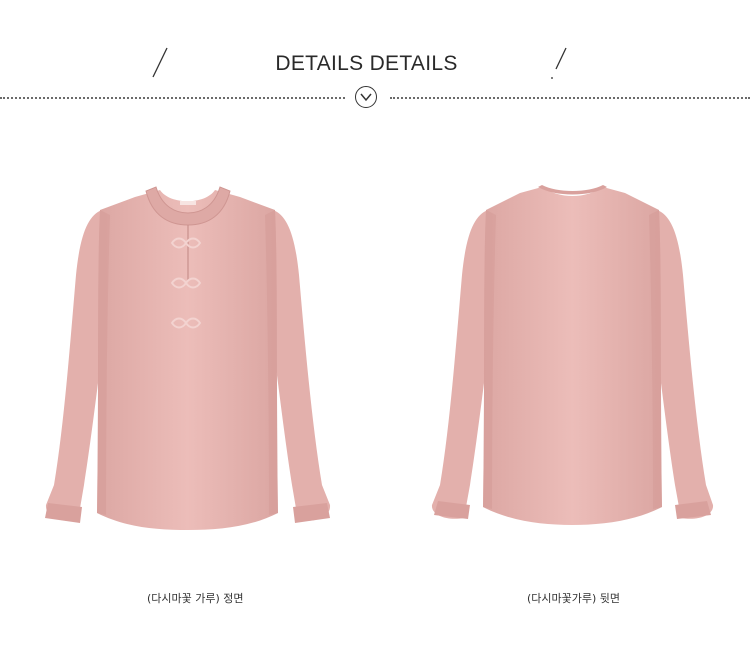 The width and height of the screenshot is (750, 659). I want to click on dotted-divider-left, so click(172, 98).